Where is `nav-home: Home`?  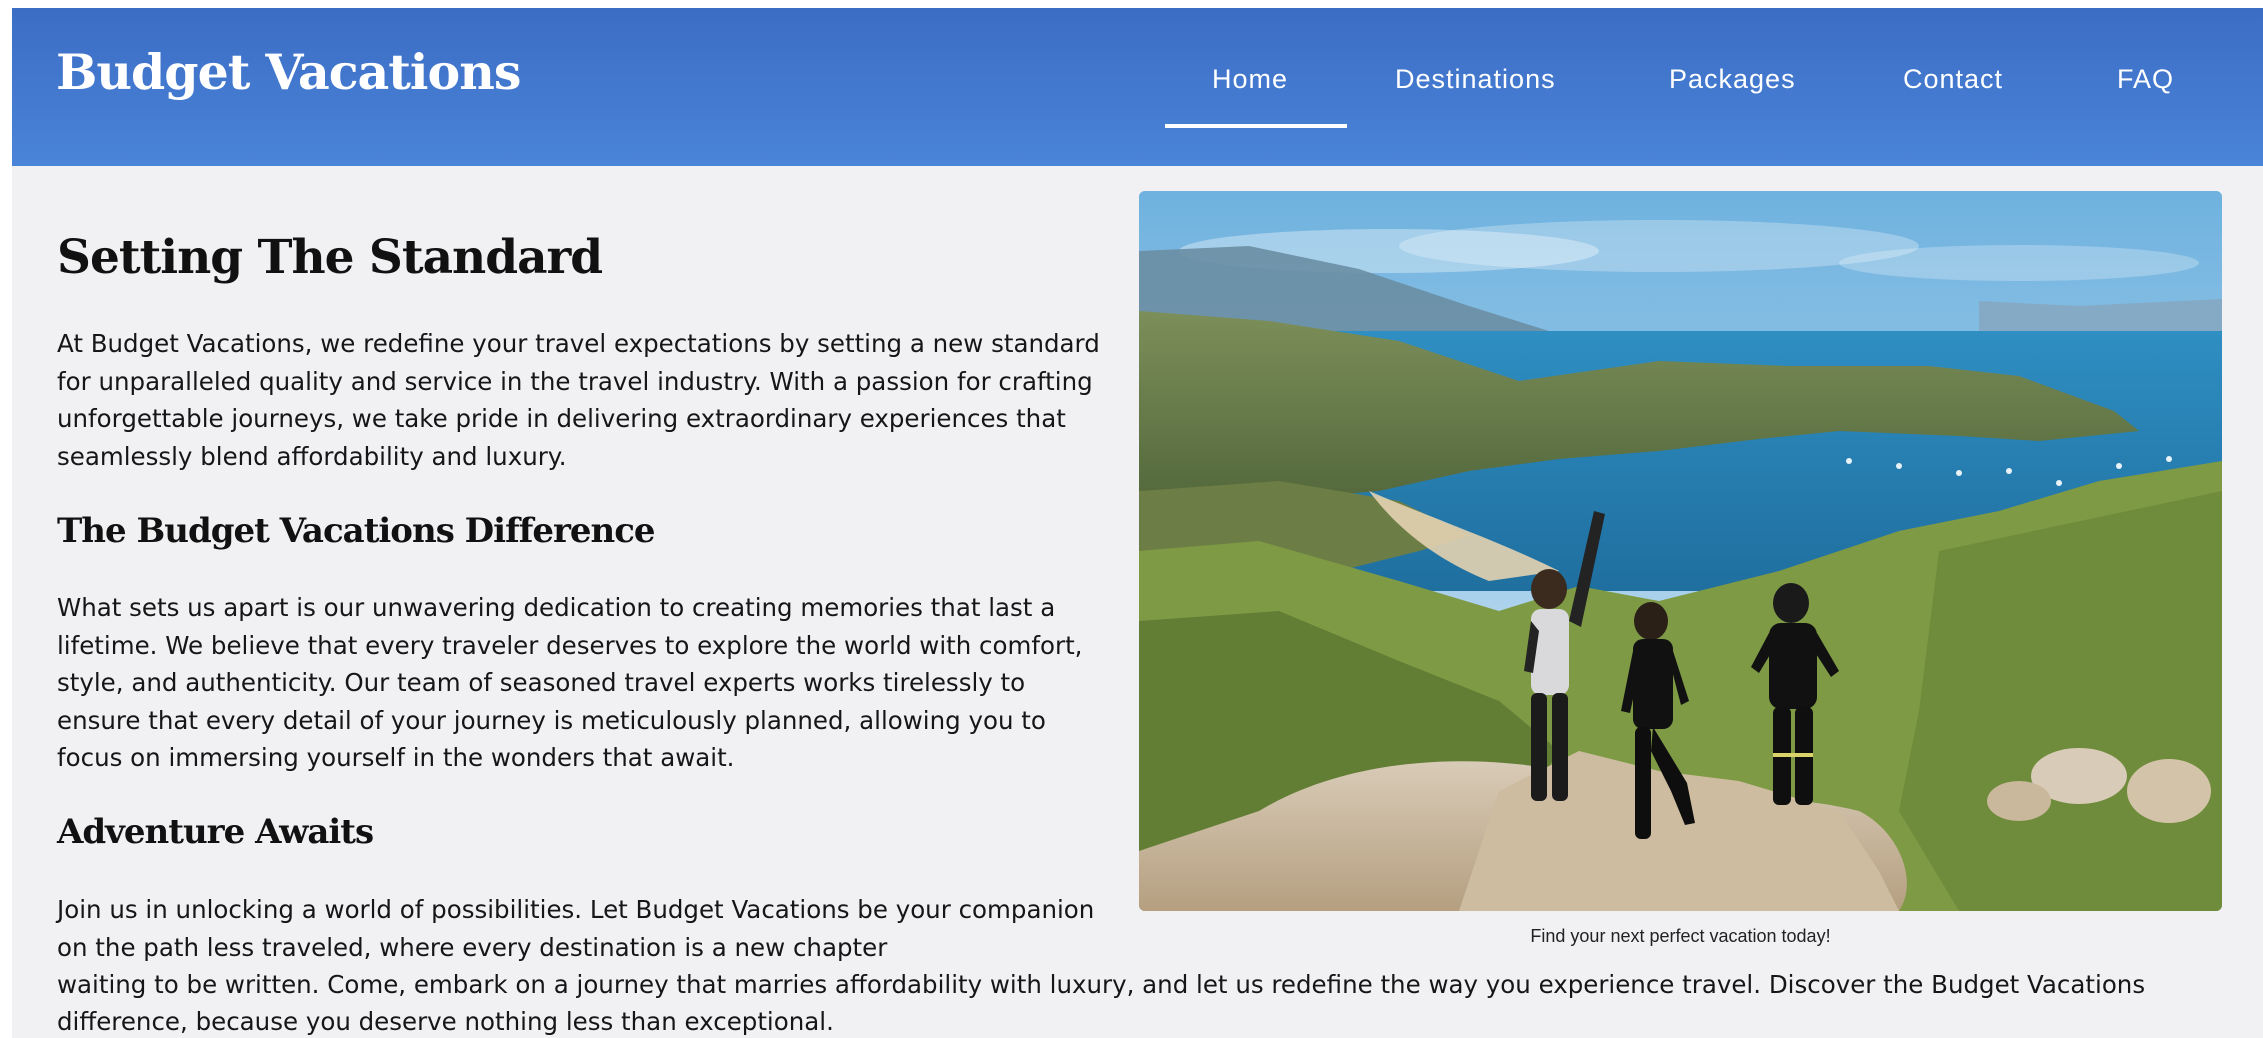 nav-home: Home is located at coordinates (1250, 79).